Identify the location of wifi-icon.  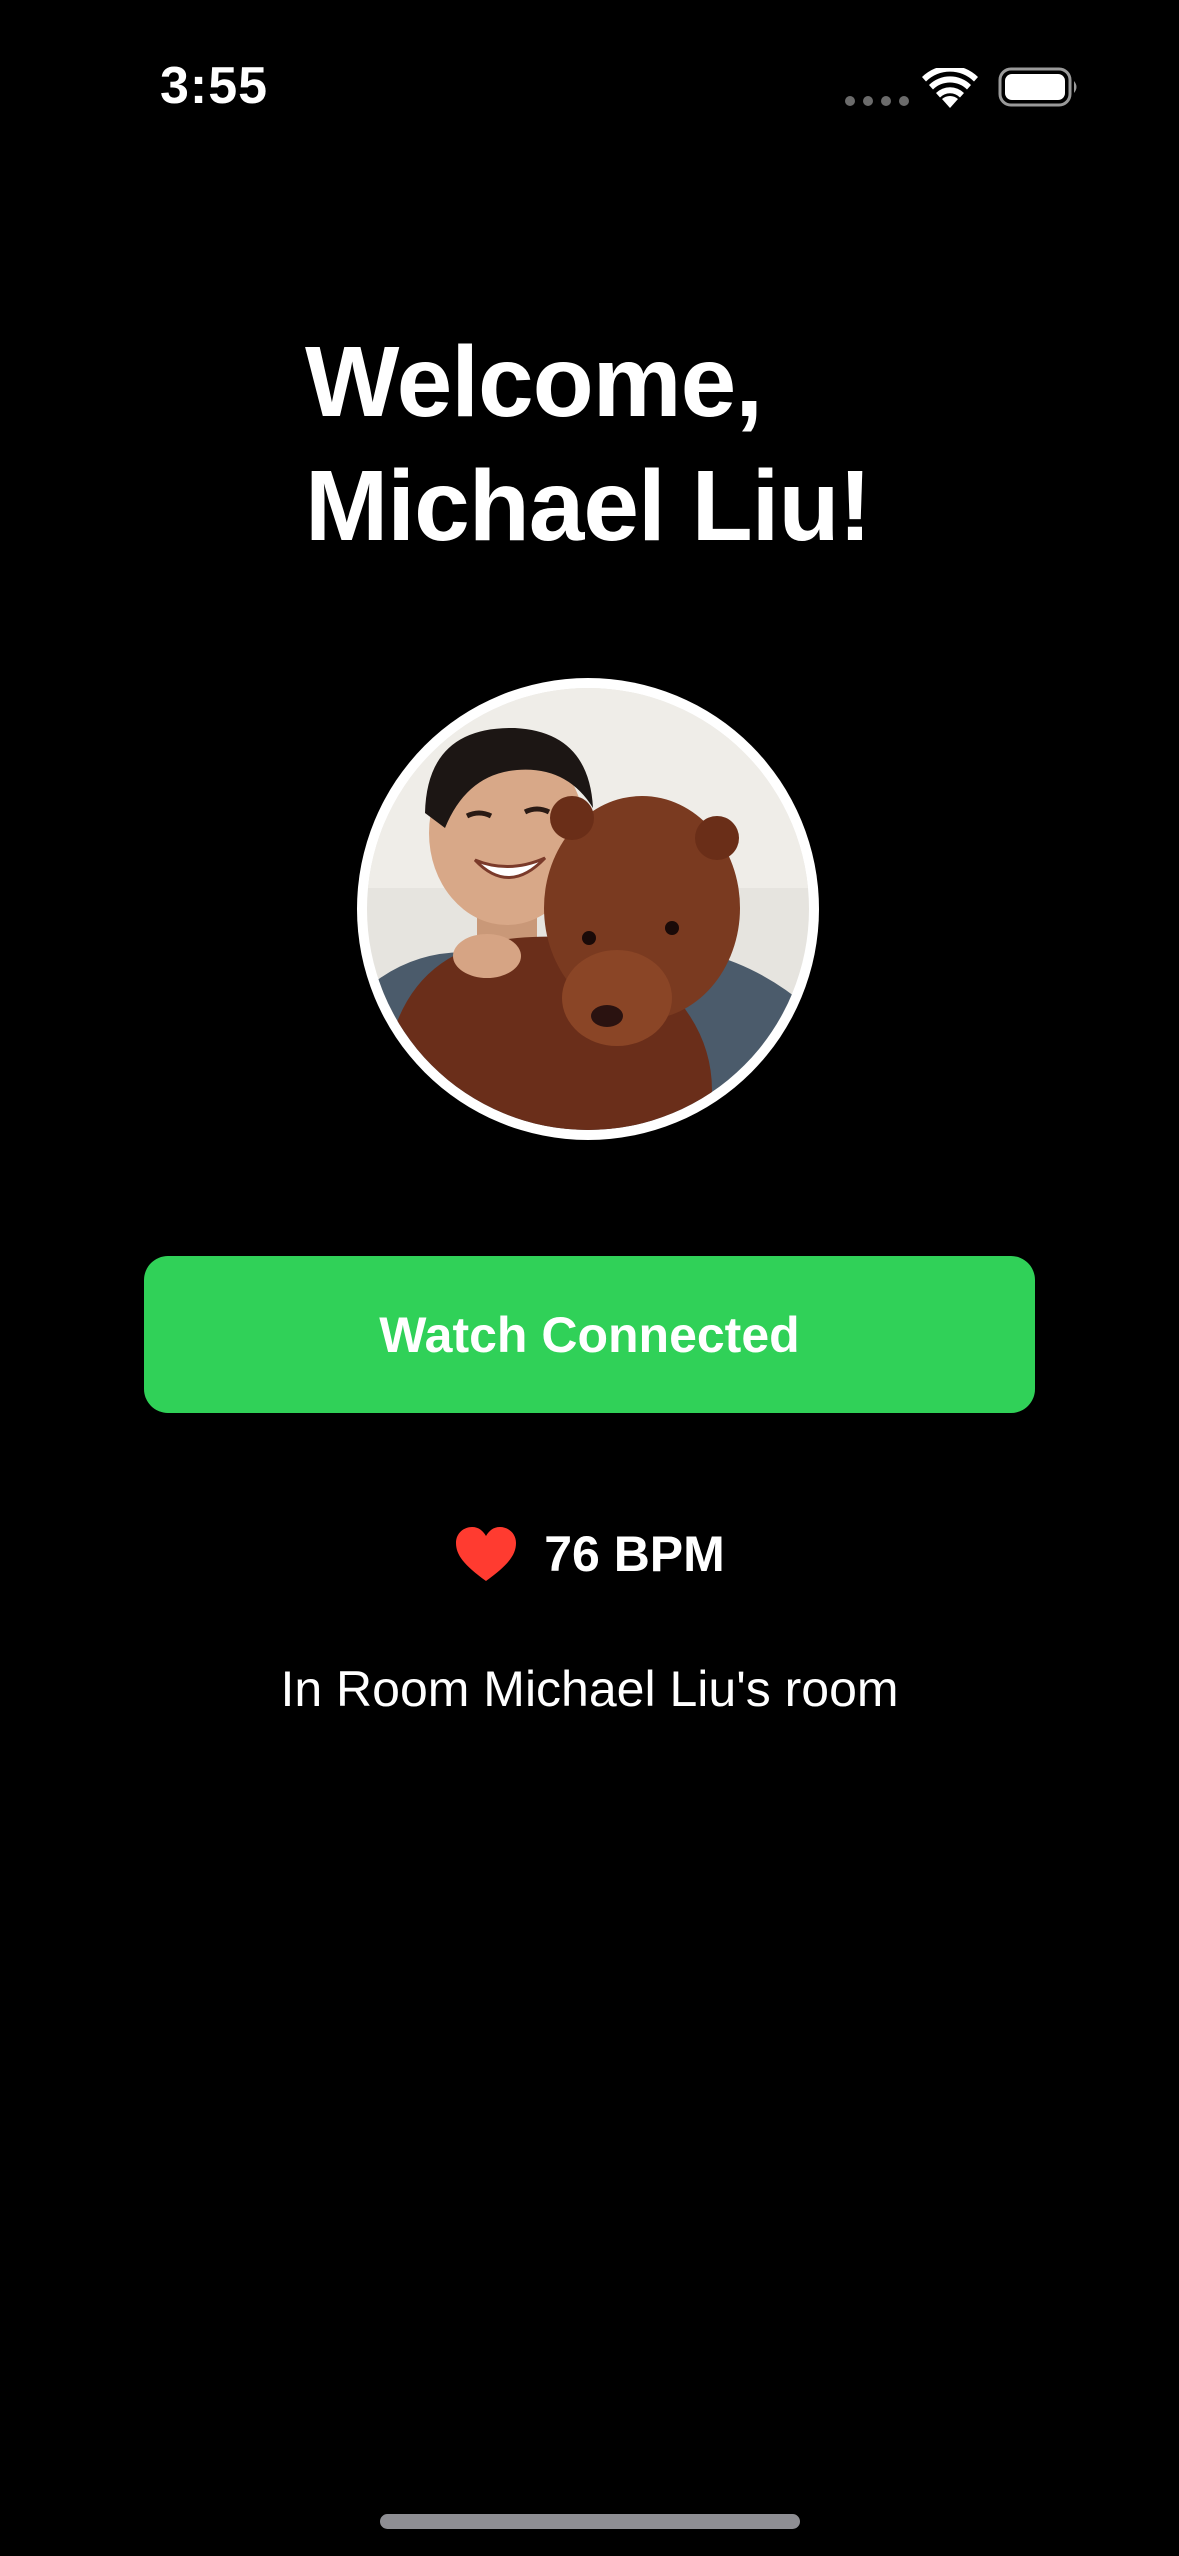
(950, 88).